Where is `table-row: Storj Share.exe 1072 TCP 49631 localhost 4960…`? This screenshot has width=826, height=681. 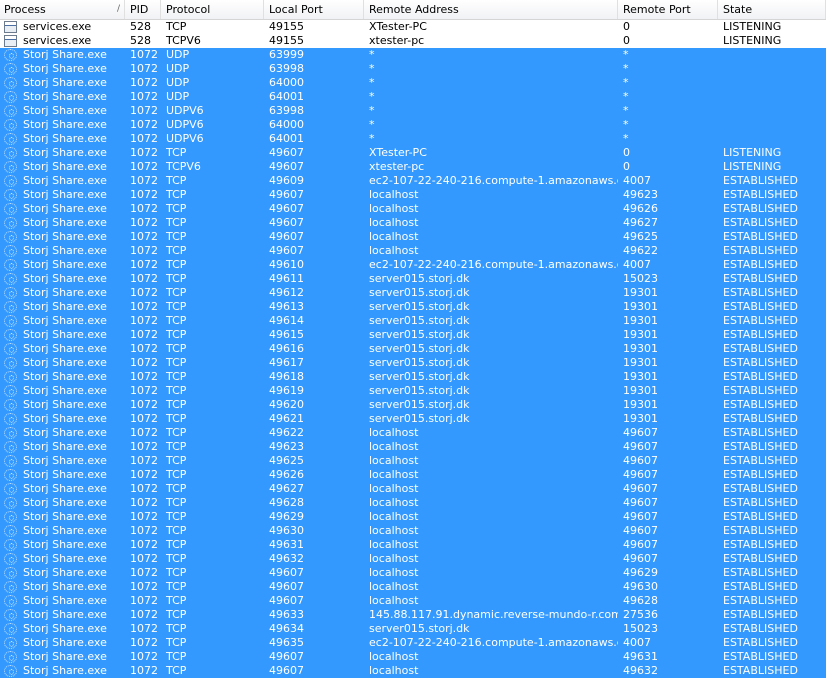 table-row: Storj Share.exe 1072 TCP 49631 localhost 4960… is located at coordinates (413, 545).